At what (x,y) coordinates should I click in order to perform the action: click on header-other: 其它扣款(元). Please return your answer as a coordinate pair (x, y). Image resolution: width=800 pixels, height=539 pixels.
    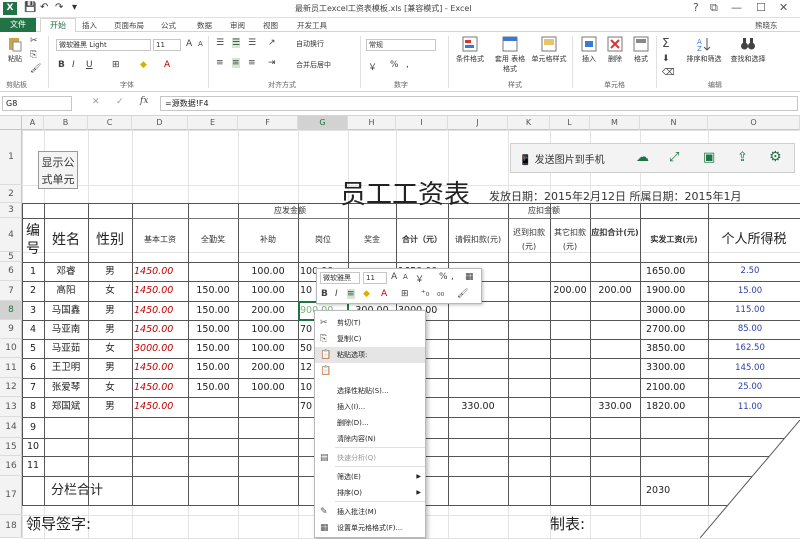
    Looking at the image, I should click on (570, 240).